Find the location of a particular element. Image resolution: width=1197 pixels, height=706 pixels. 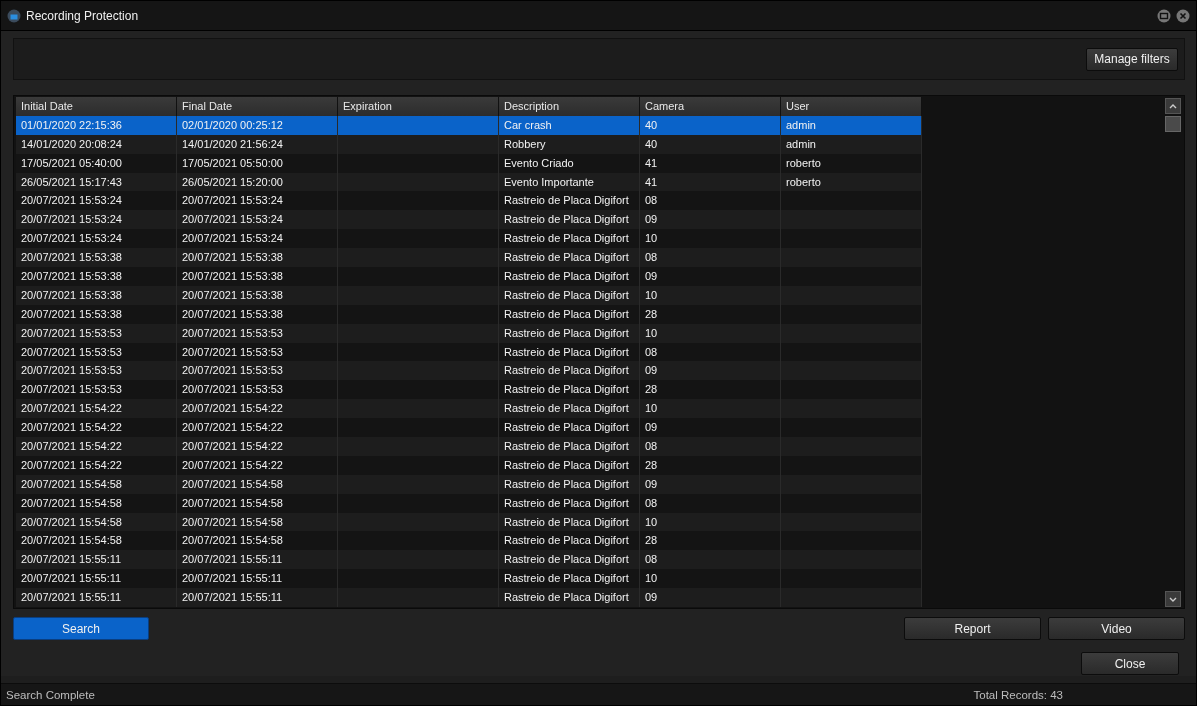

column-header: Description is located at coordinates (569, 106).